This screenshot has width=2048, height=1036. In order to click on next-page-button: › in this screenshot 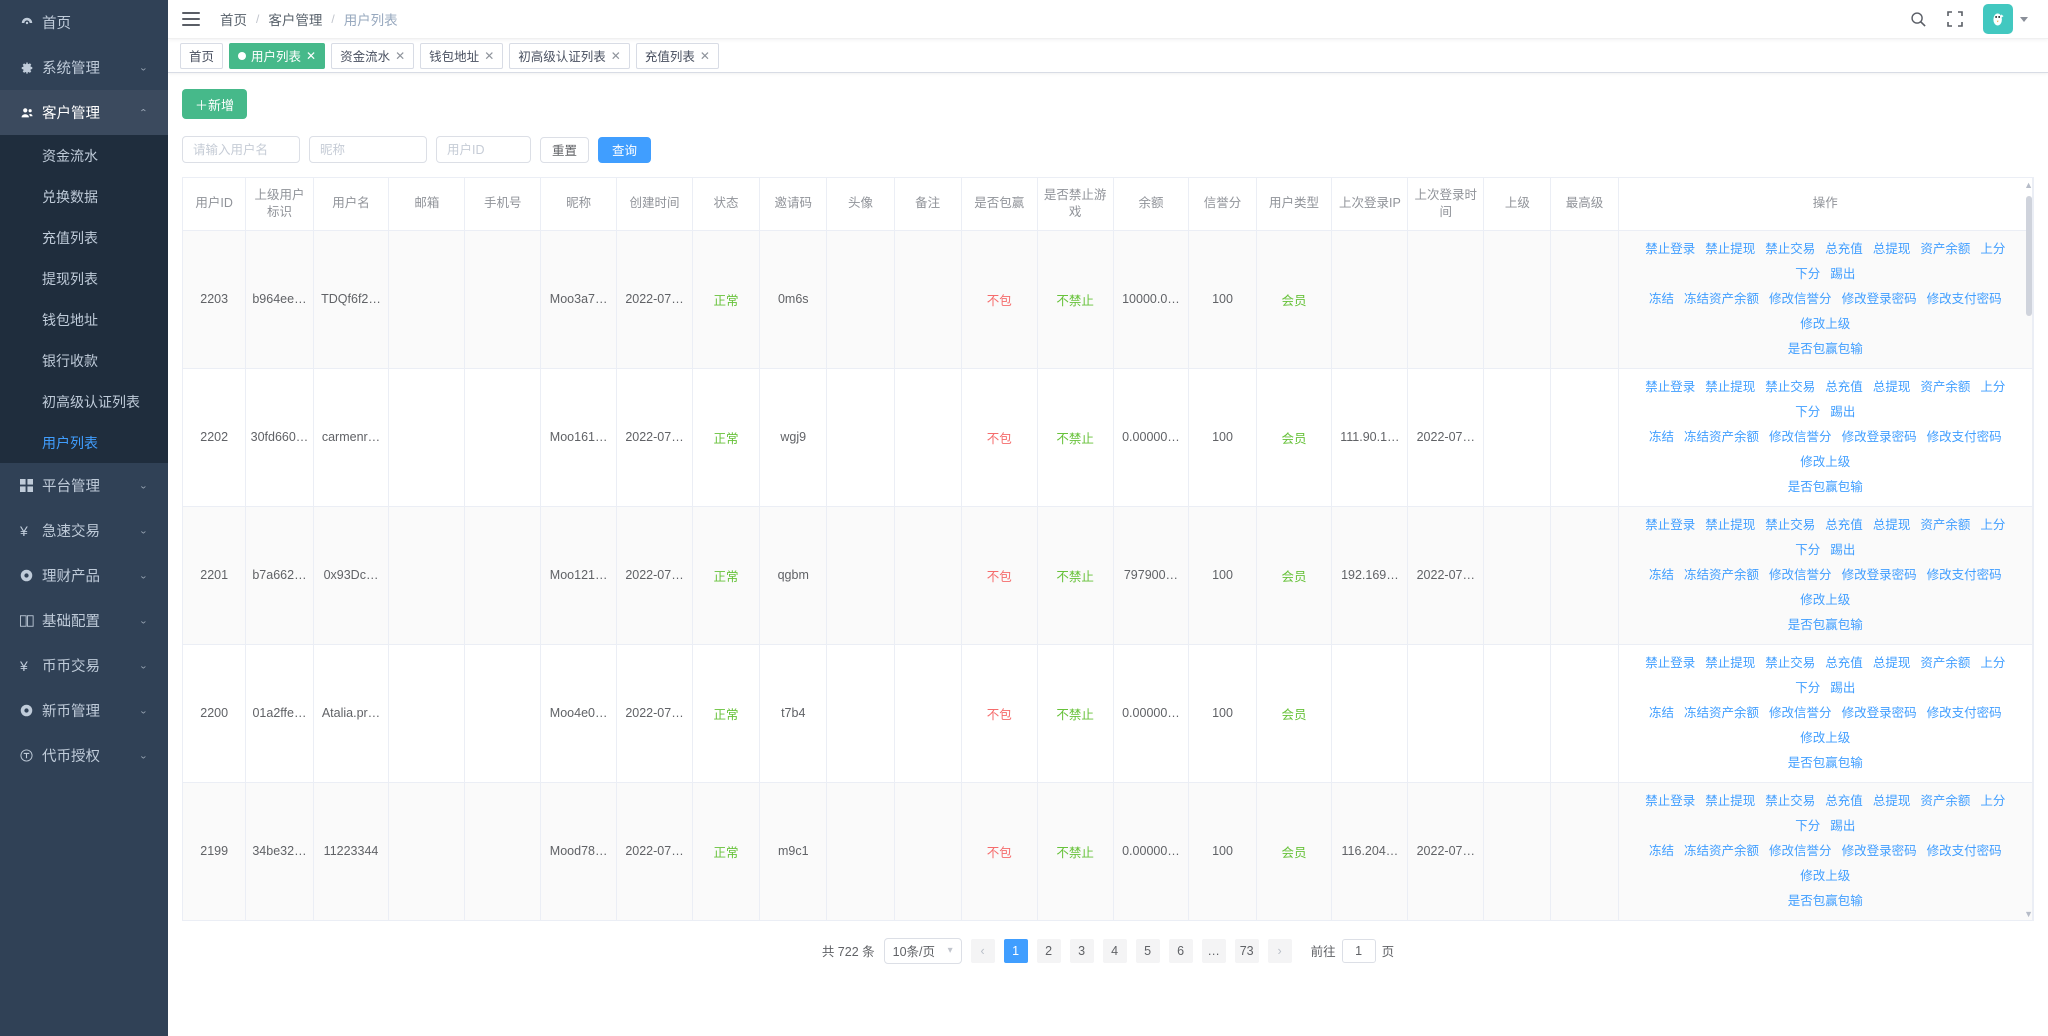, I will do `click(1279, 950)`.